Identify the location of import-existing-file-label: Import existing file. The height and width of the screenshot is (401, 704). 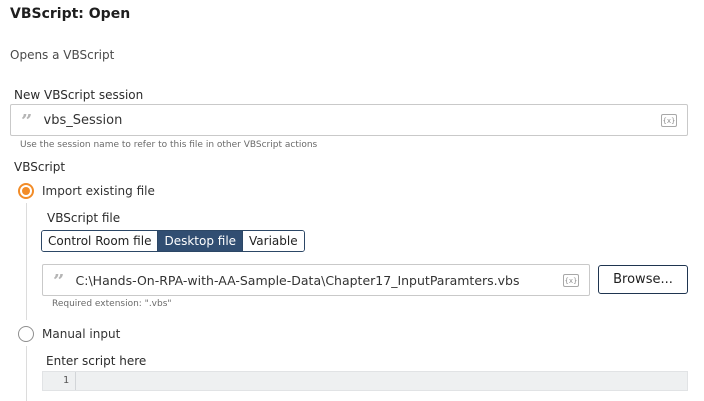
(98, 191).